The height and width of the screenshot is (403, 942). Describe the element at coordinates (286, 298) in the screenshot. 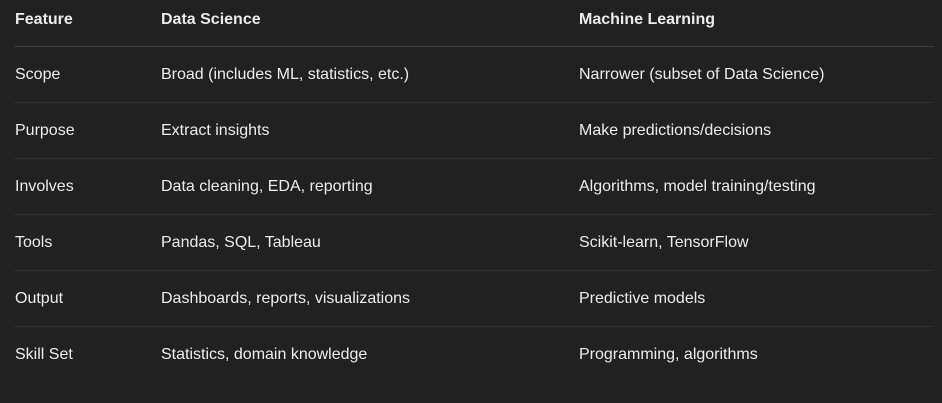

I see `row-data-science-cell: Dashboards, reports, visualizations` at that location.